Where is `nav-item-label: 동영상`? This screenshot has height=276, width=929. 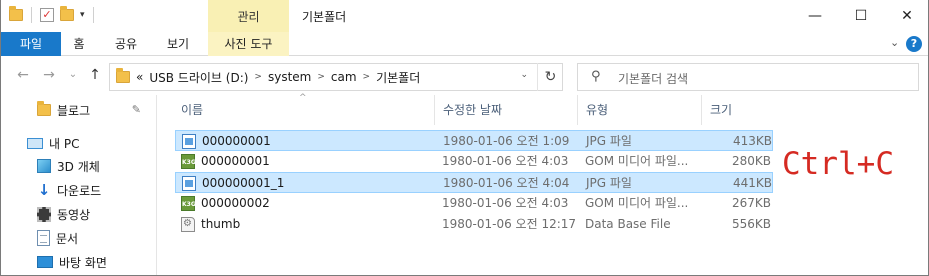
nav-item-label: 동영상 is located at coordinates (74, 214).